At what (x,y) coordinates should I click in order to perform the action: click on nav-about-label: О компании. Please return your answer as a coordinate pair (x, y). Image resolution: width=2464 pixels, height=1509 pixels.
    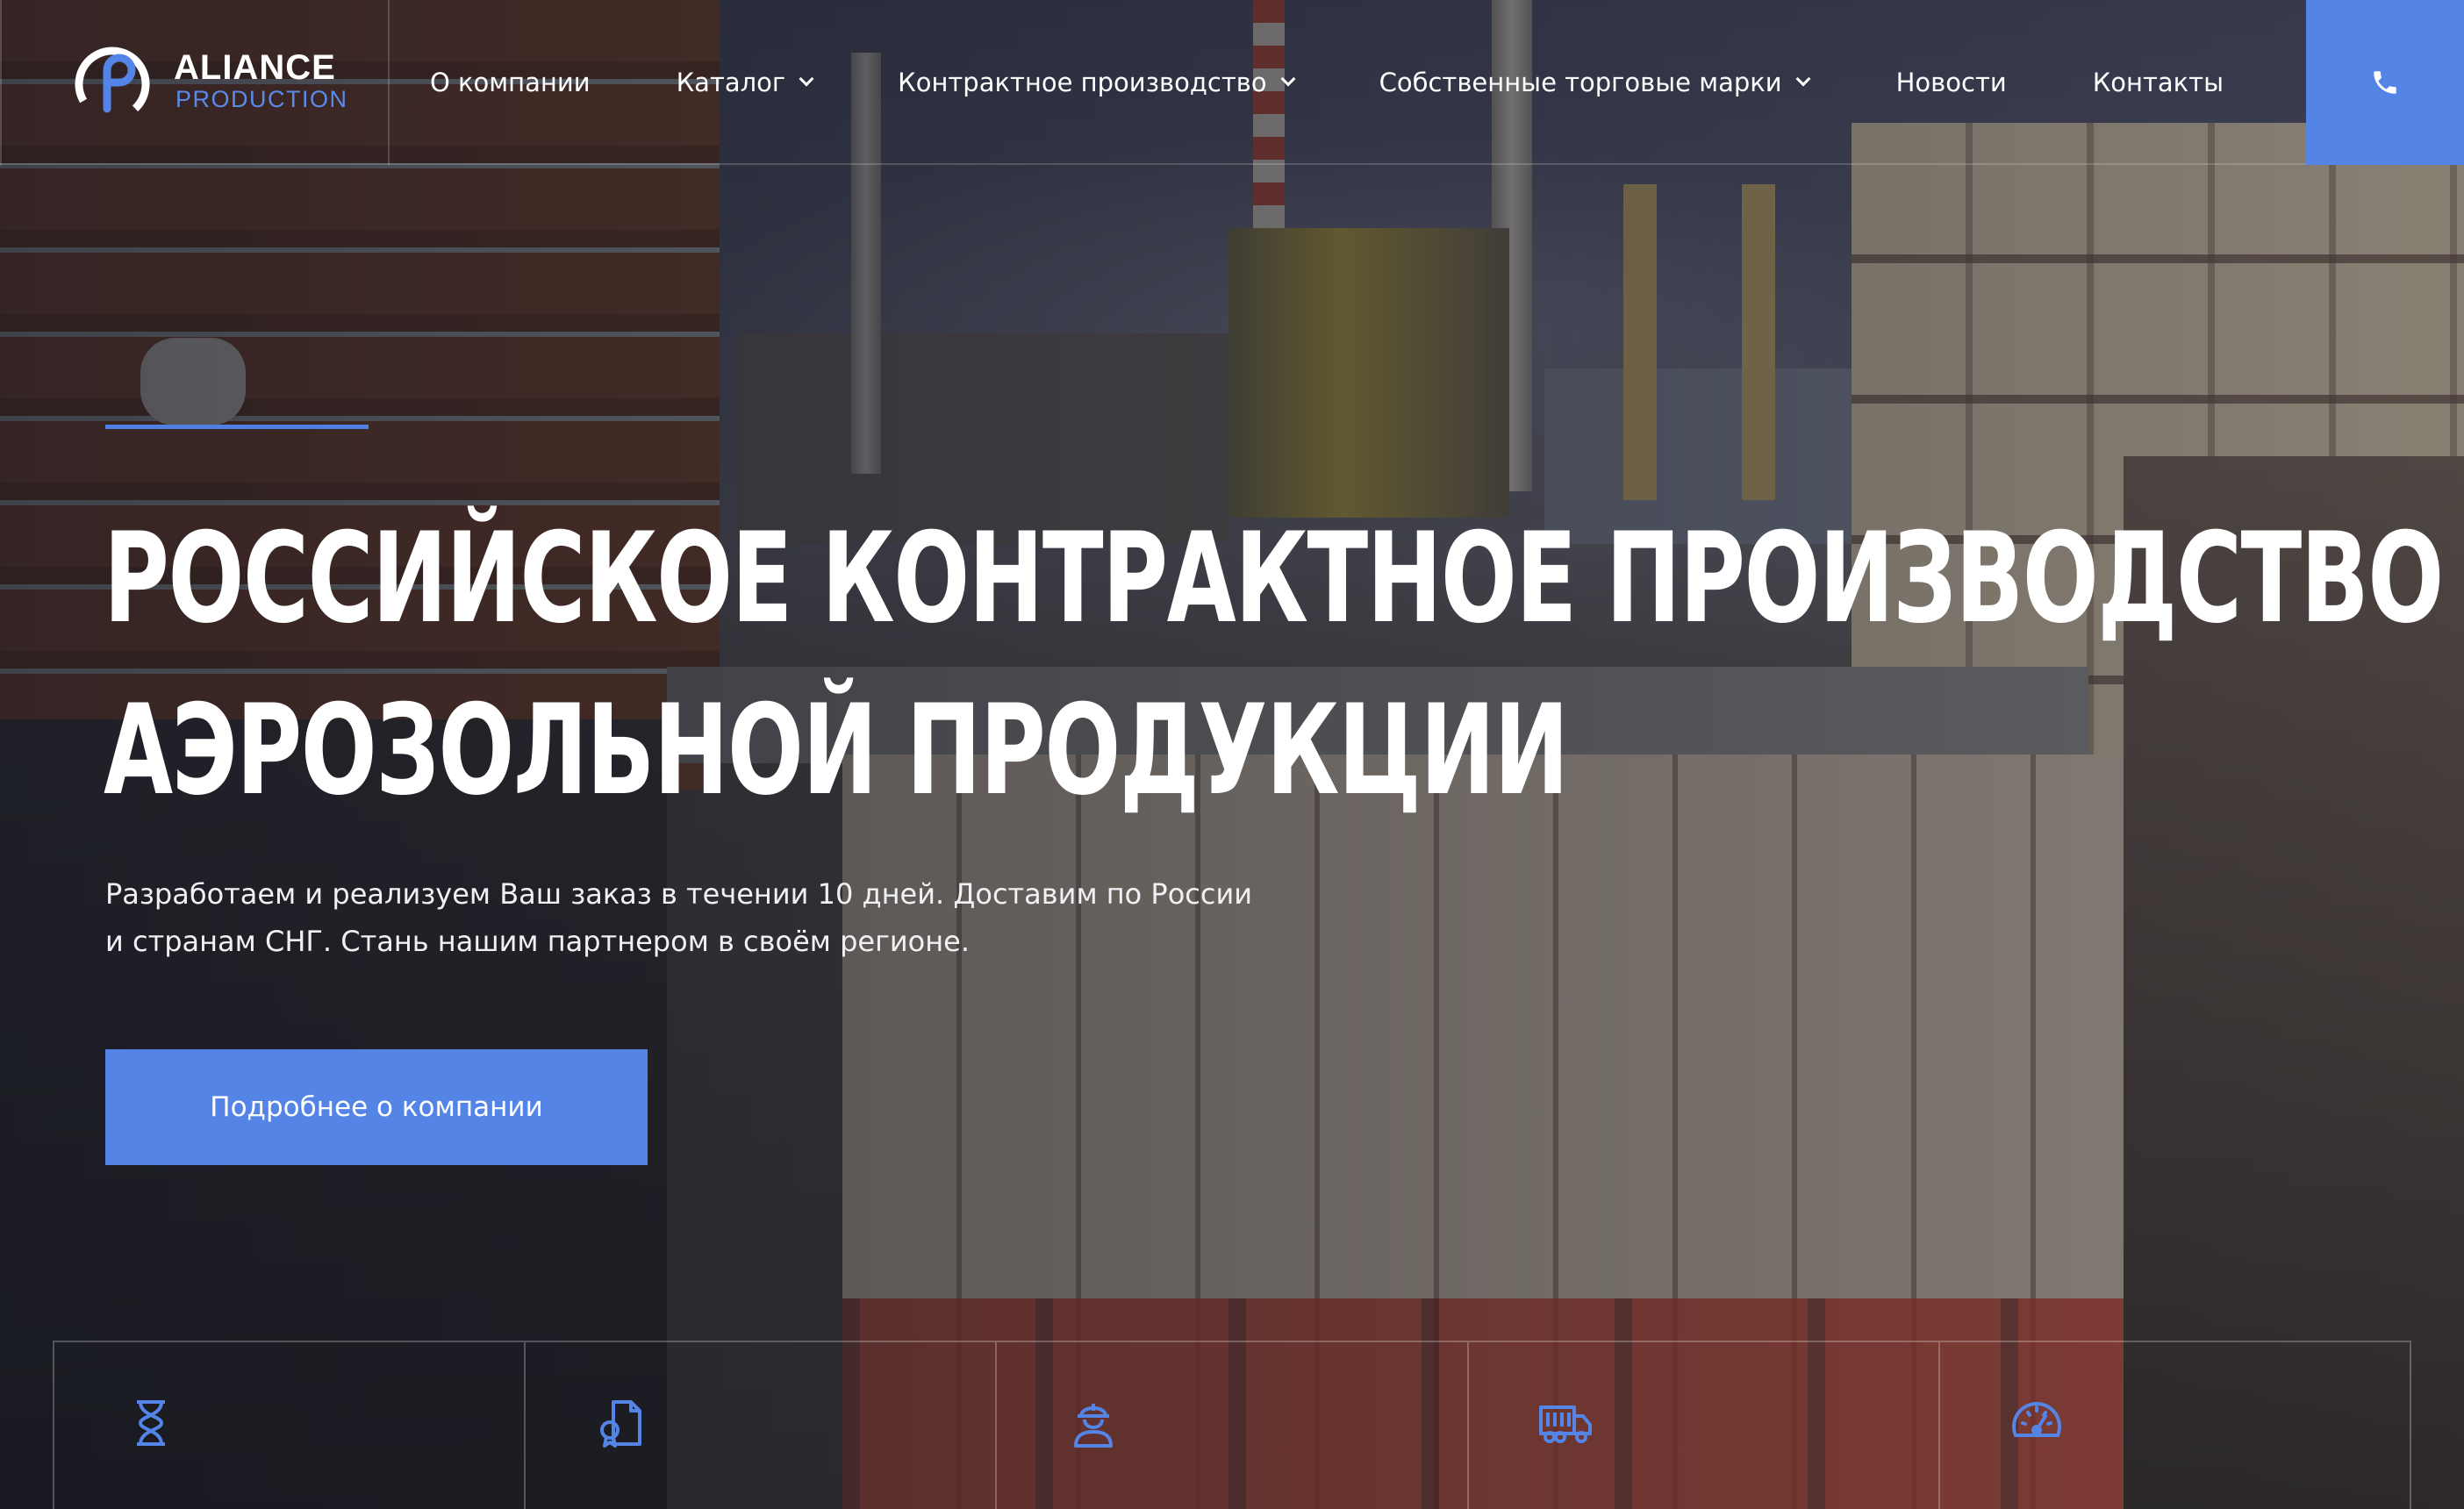
    Looking at the image, I should click on (510, 82).